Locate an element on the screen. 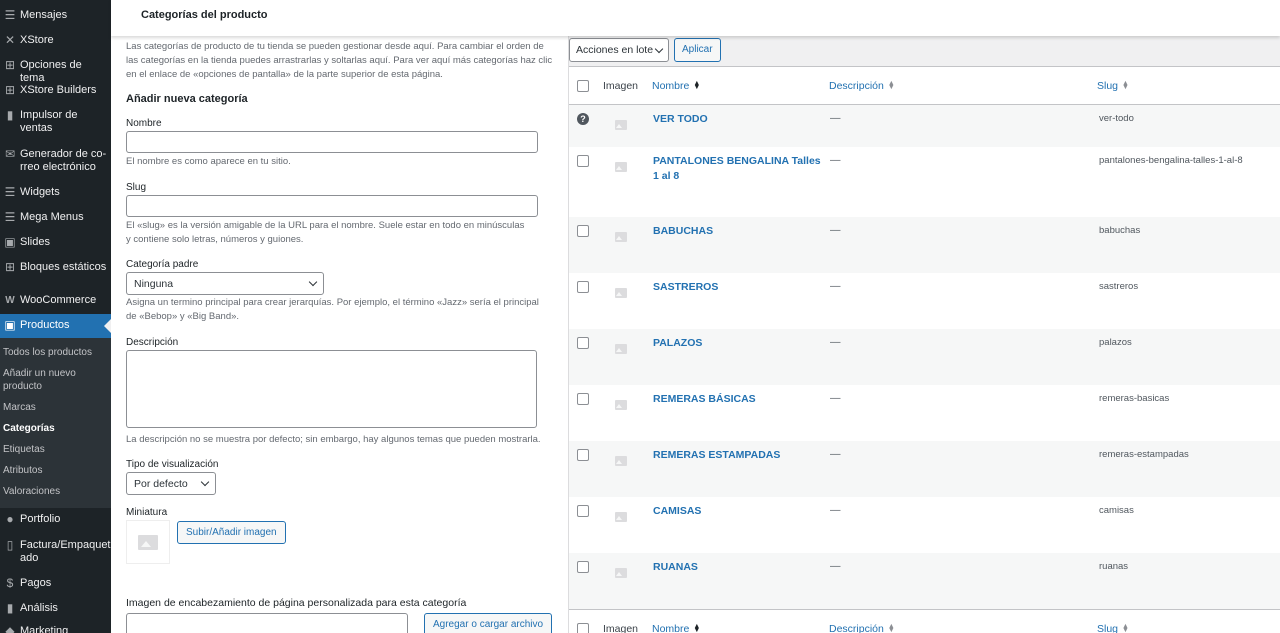 The image size is (1280, 633). select-all-checkbox-footer is located at coordinates (583, 628).